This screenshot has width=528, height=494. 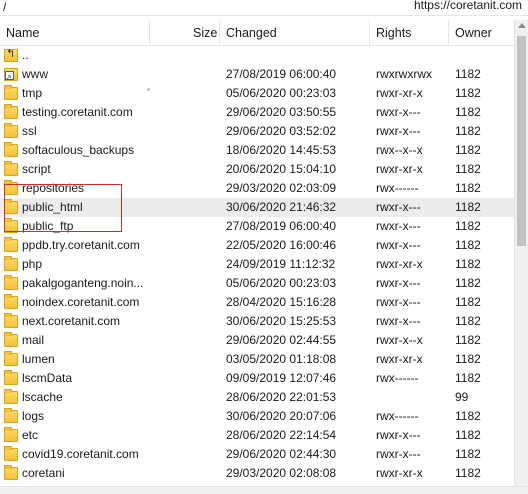 I want to click on column-header-rights: Rights, so click(x=393, y=33).